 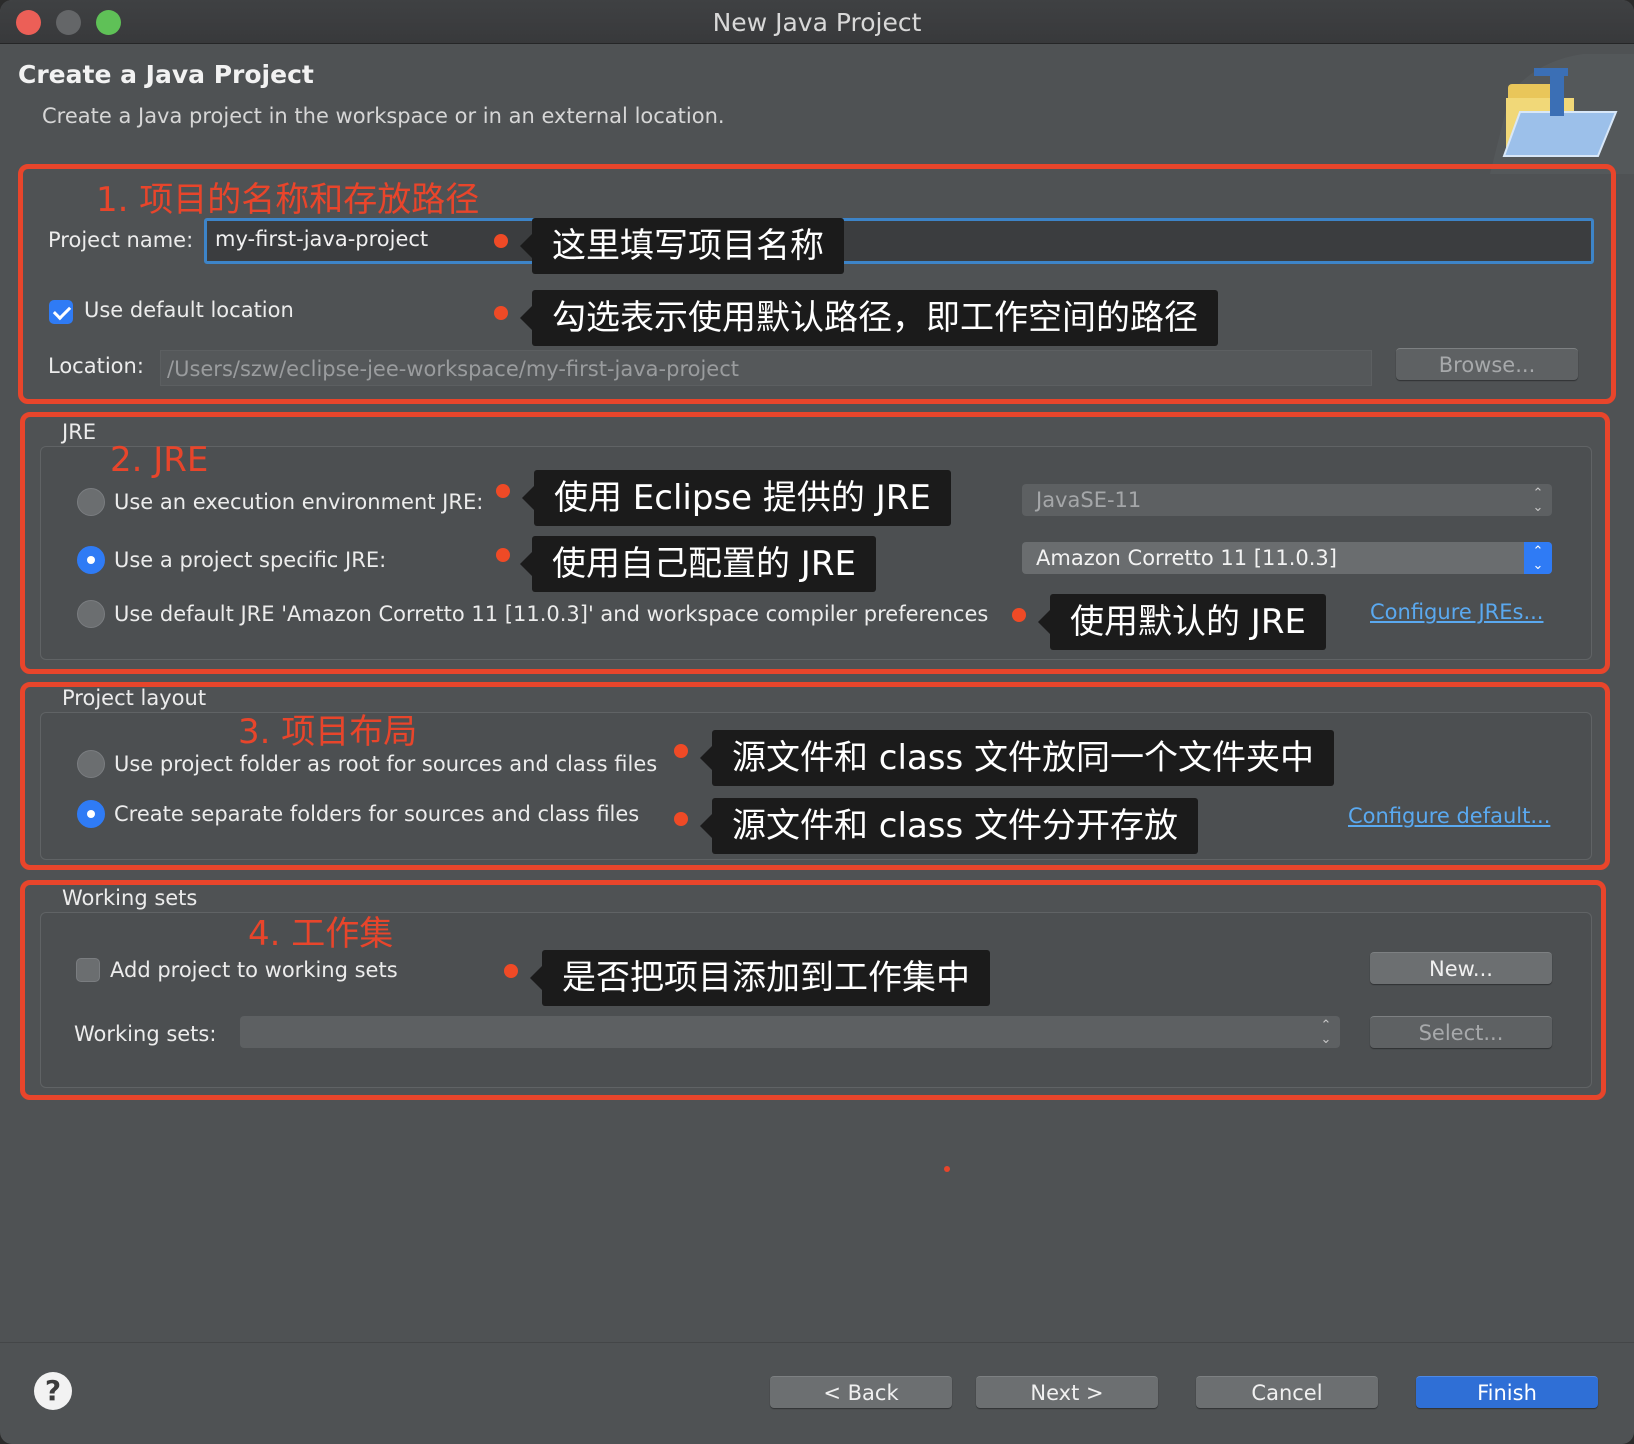 What do you see at coordinates (1562, 114) in the screenshot?
I see `java-folder-icon` at bounding box center [1562, 114].